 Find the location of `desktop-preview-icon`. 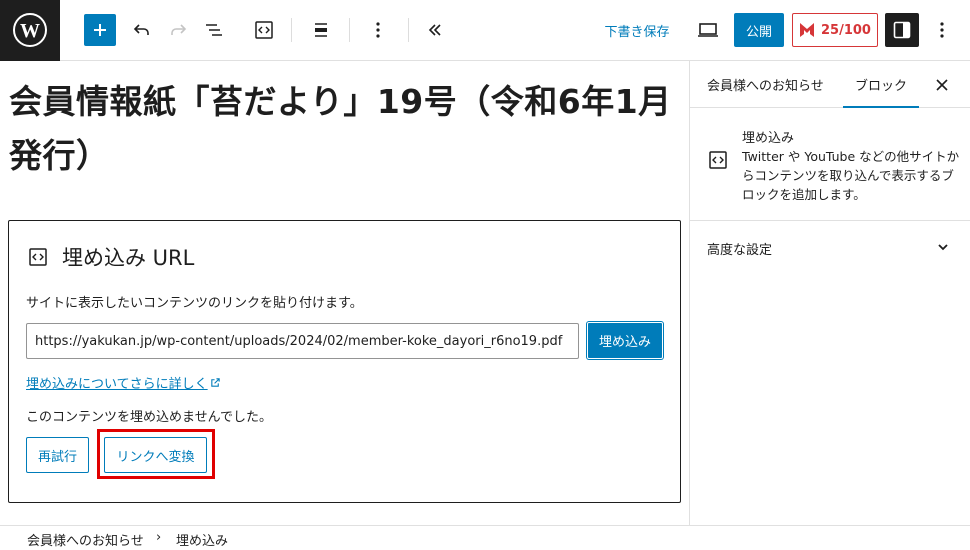

desktop-preview-icon is located at coordinates (708, 30).